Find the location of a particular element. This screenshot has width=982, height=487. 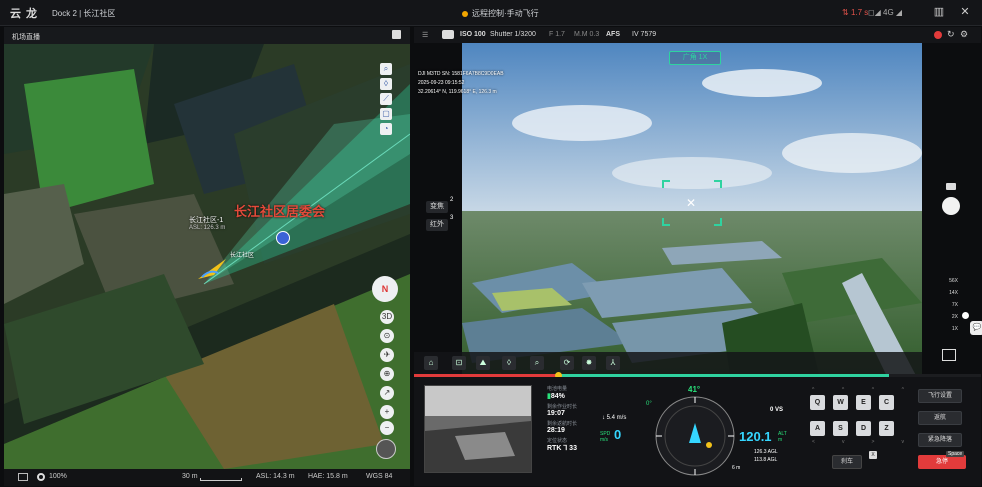

aircraft-icon: ✈ is located at coordinates (387, 355).